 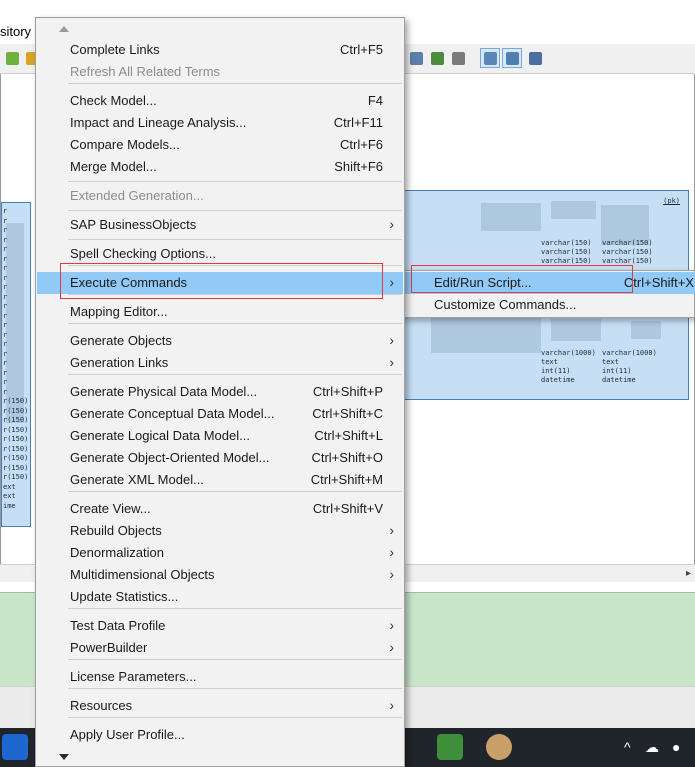 I want to click on menu-item-shortcut: Ctrl+Shift+L, so click(x=348, y=435).